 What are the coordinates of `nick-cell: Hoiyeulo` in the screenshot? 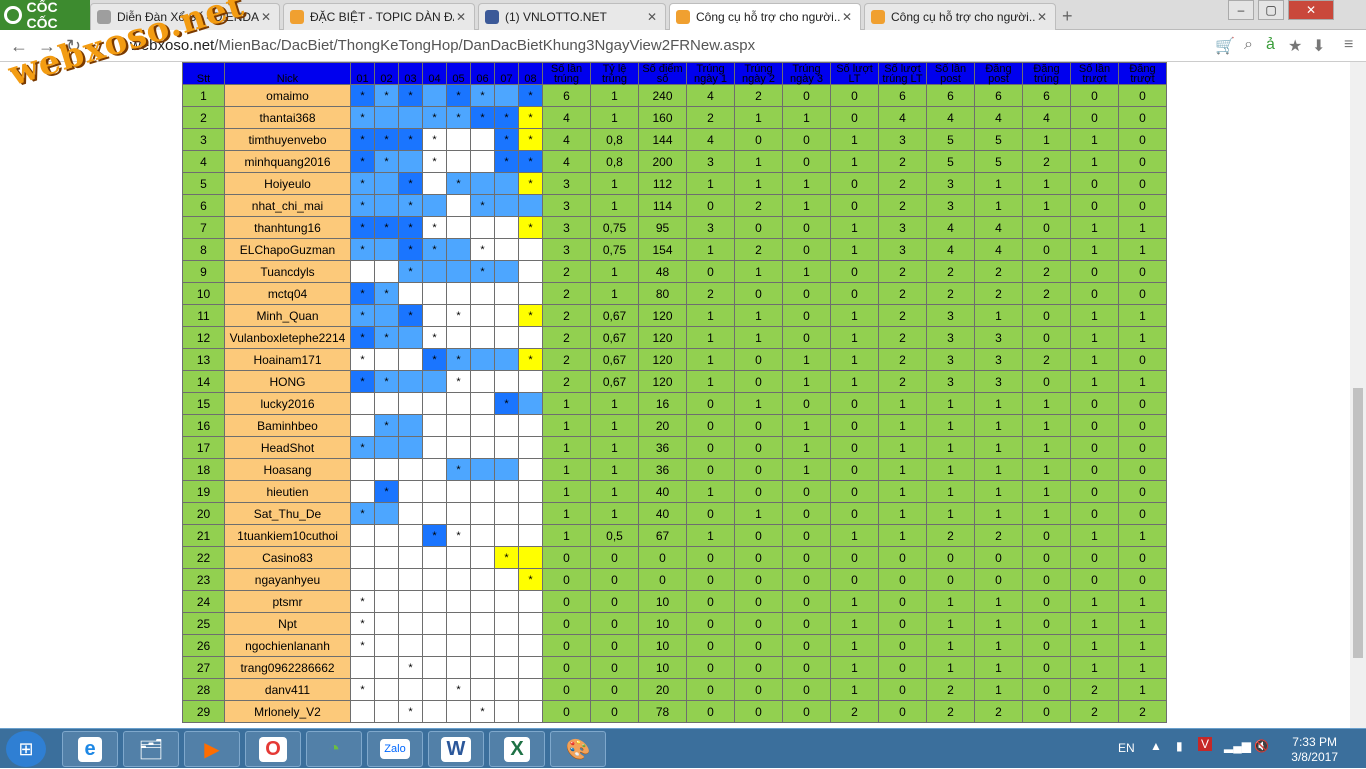 It's located at (287, 183).